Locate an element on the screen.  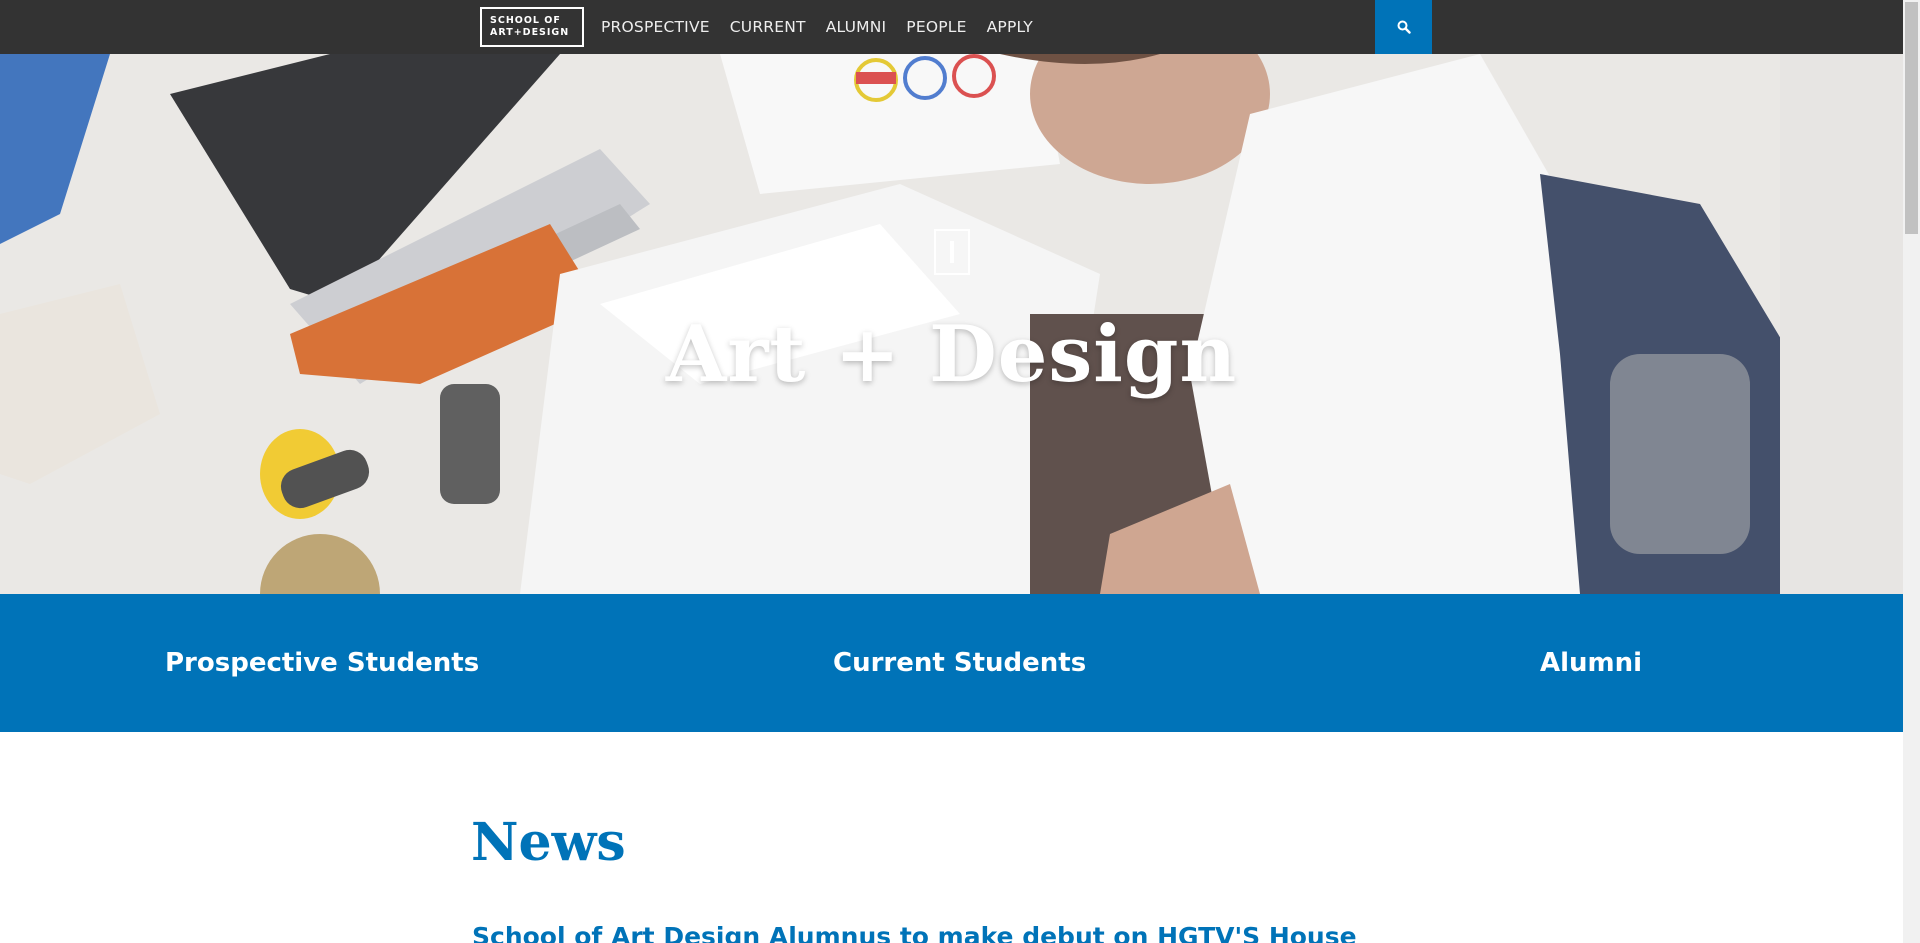
school-logo: SCHOOL OF ART+DESIGN is located at coordinates (532, 27).